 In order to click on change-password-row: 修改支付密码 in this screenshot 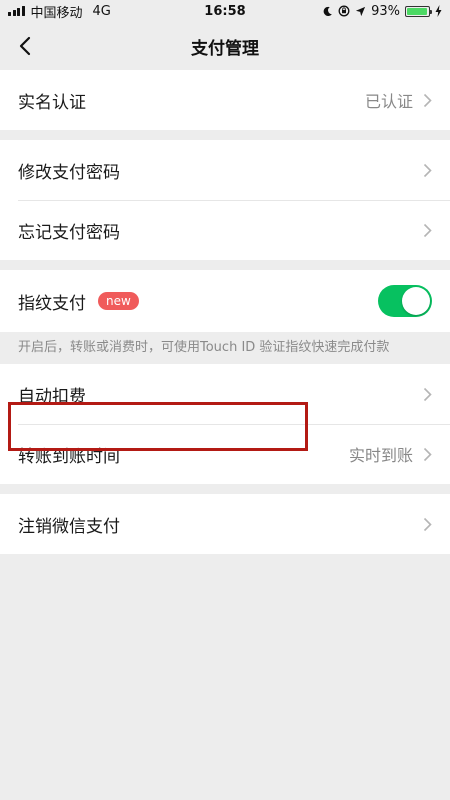, I will do `click(225, 170)`.